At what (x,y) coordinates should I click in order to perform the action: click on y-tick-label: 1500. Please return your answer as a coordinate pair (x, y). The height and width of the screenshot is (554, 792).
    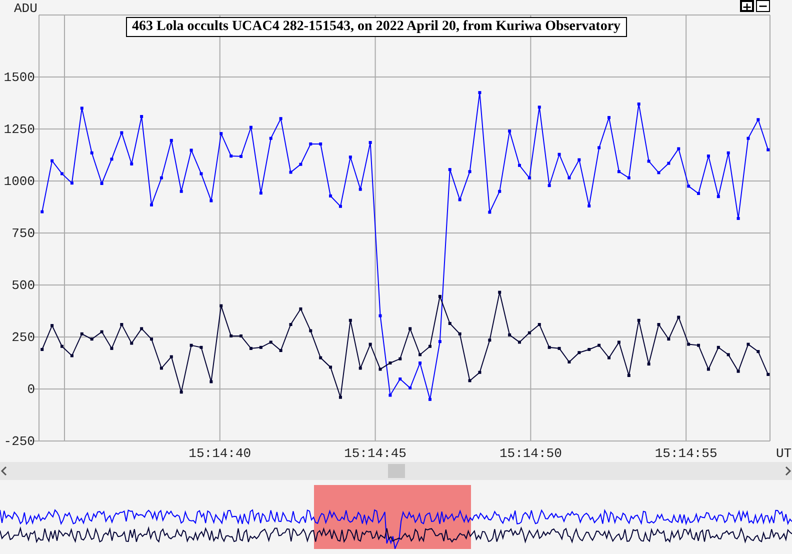
    Looking at the image, I should click on (19, 77).